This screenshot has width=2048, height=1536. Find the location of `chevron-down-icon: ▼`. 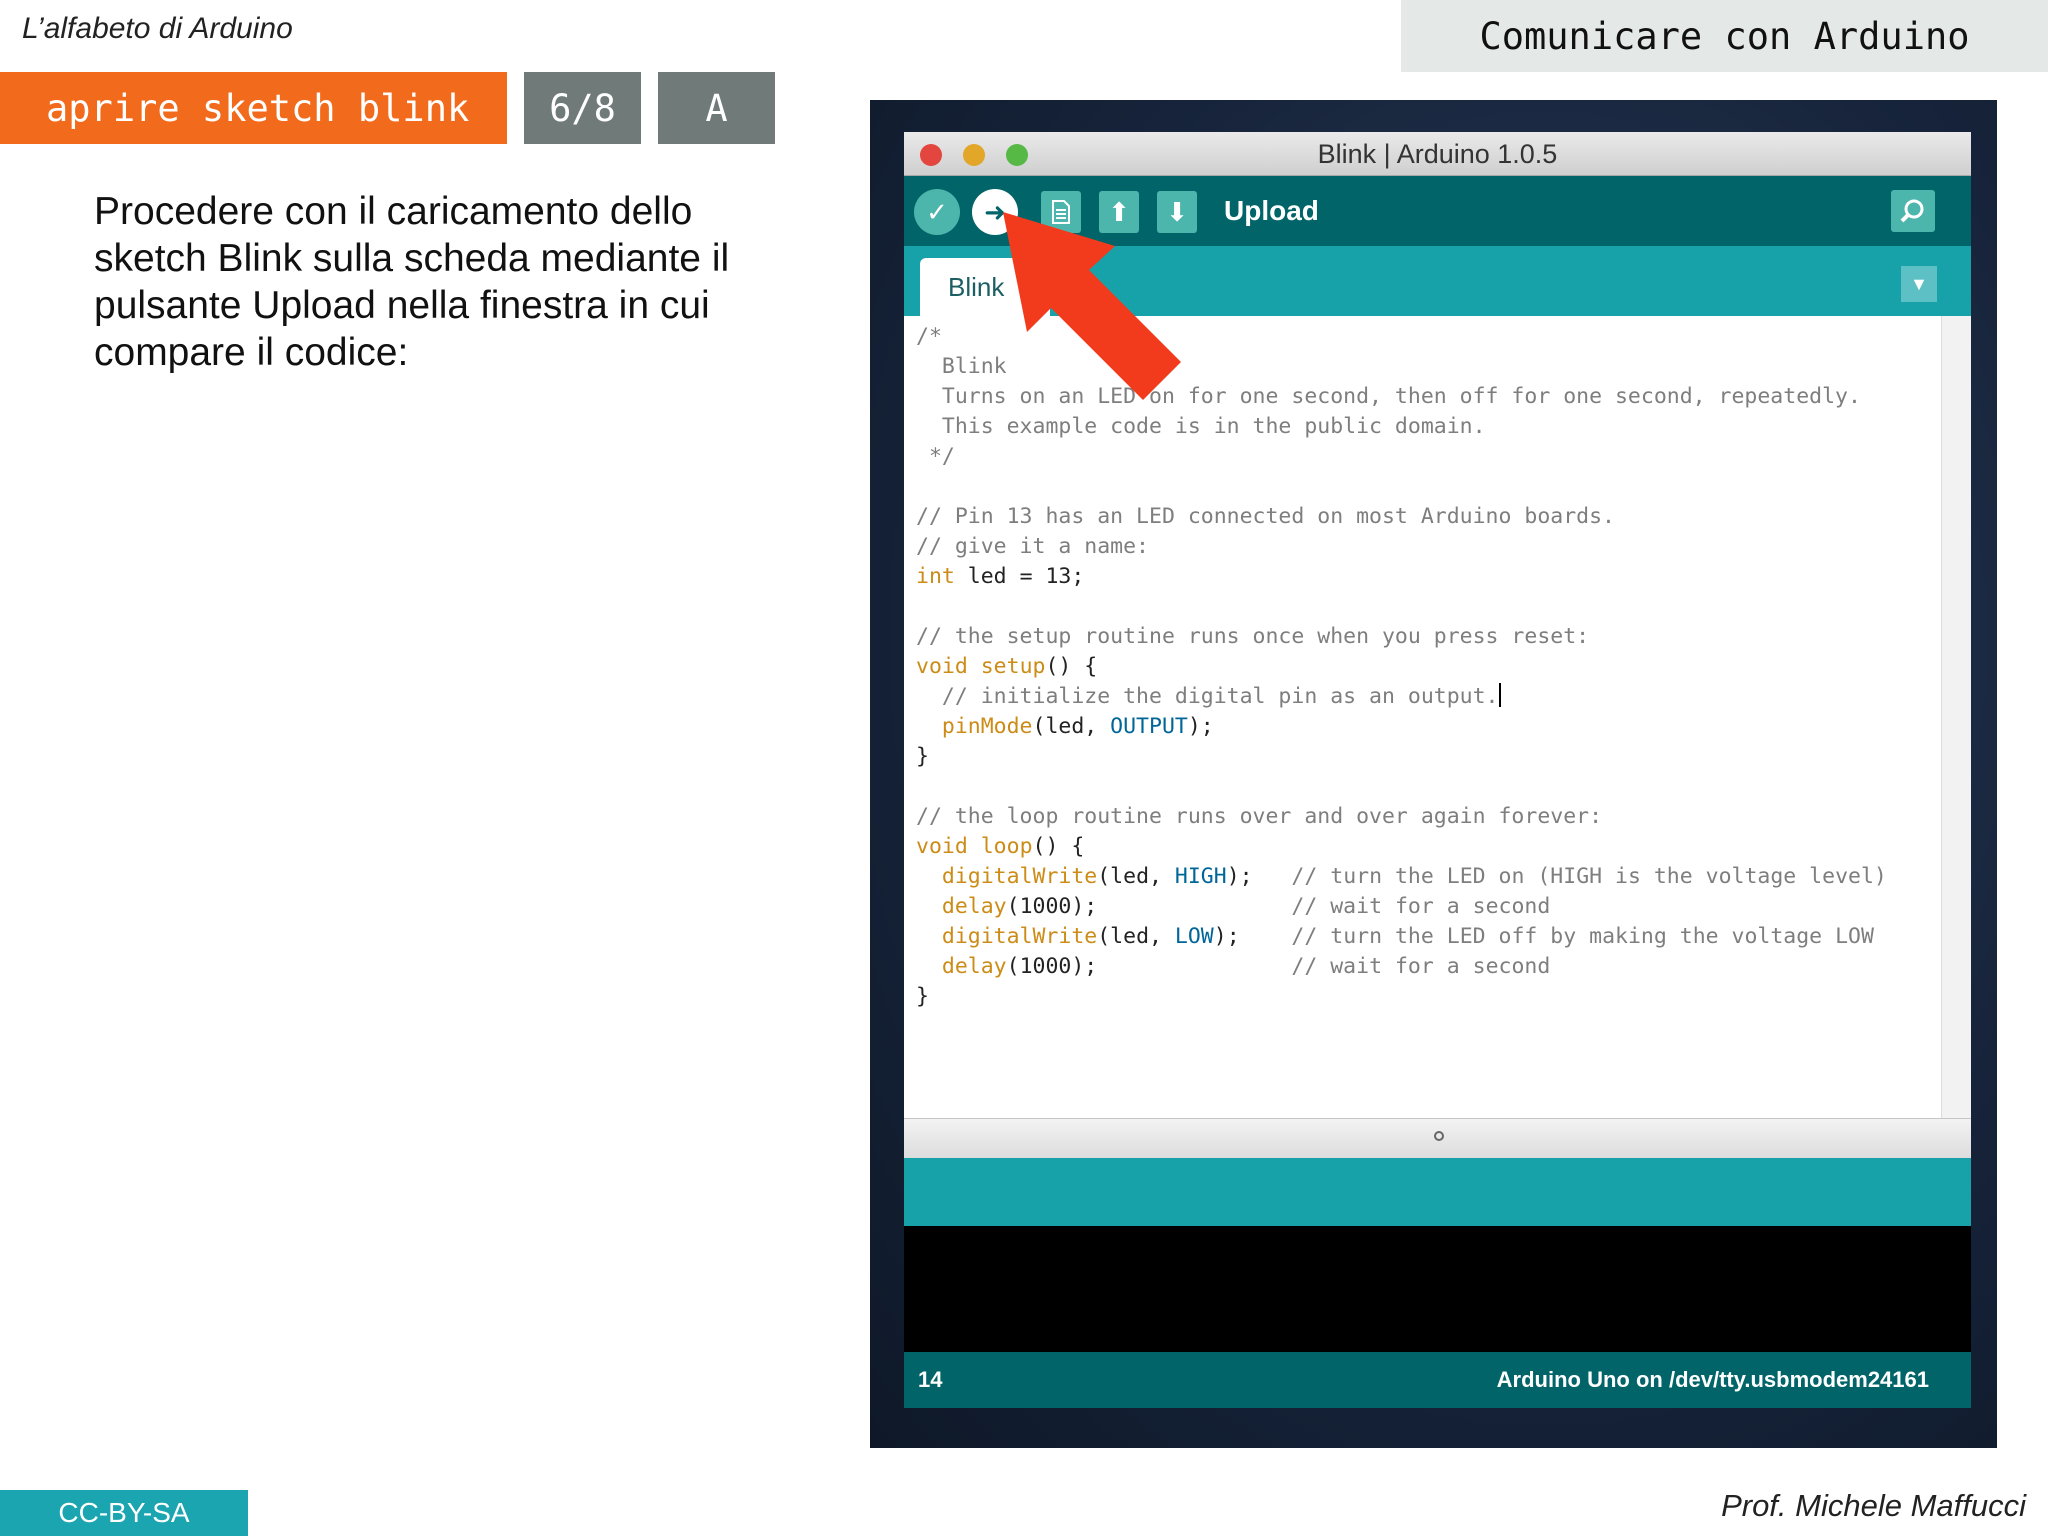

chevron-down-icon: ▼ is located at coordinates (1919, 283).